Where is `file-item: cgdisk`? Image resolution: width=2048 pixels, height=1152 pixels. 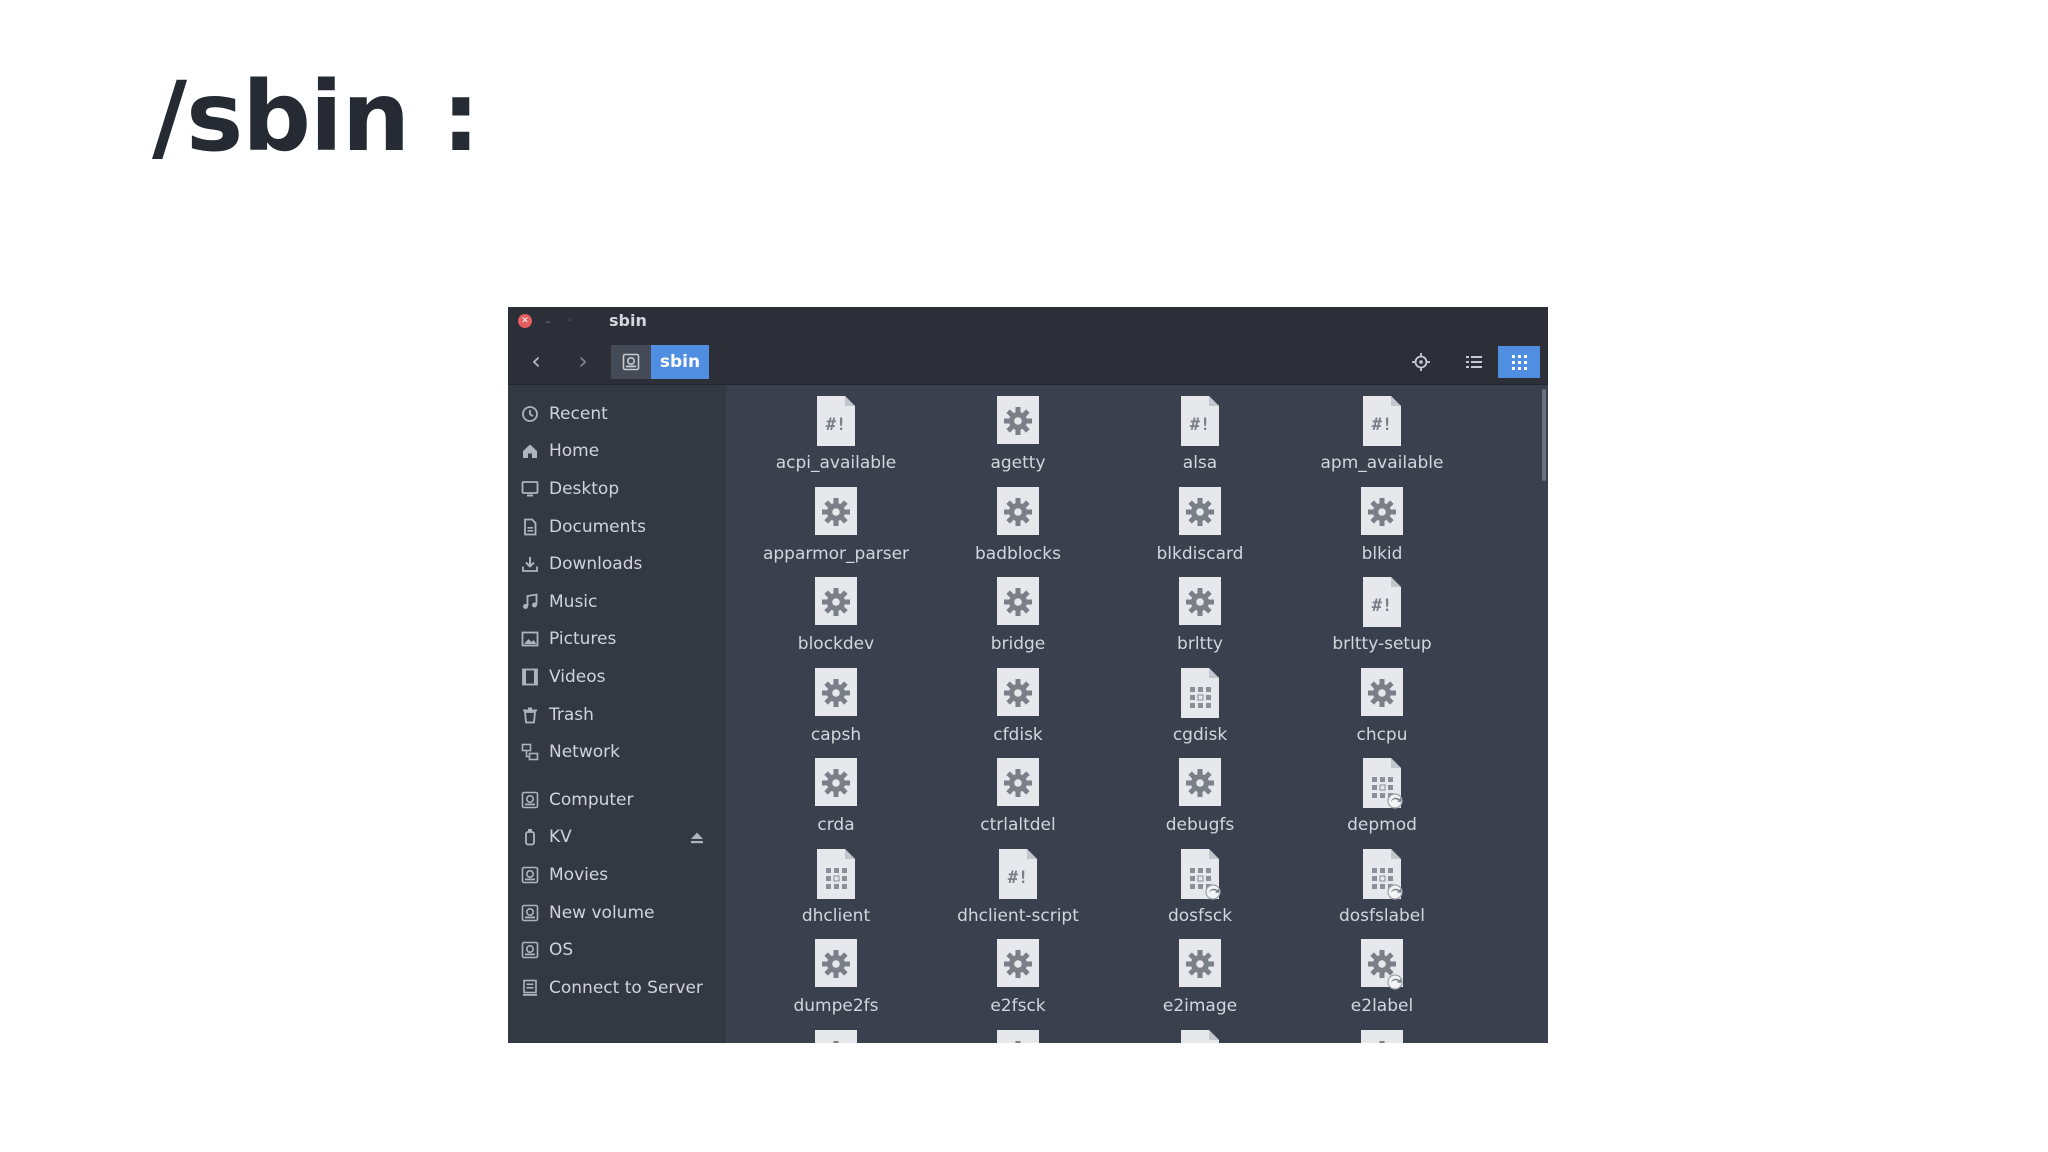 file-item: cgdisk is located at coordinates (1200, 704).